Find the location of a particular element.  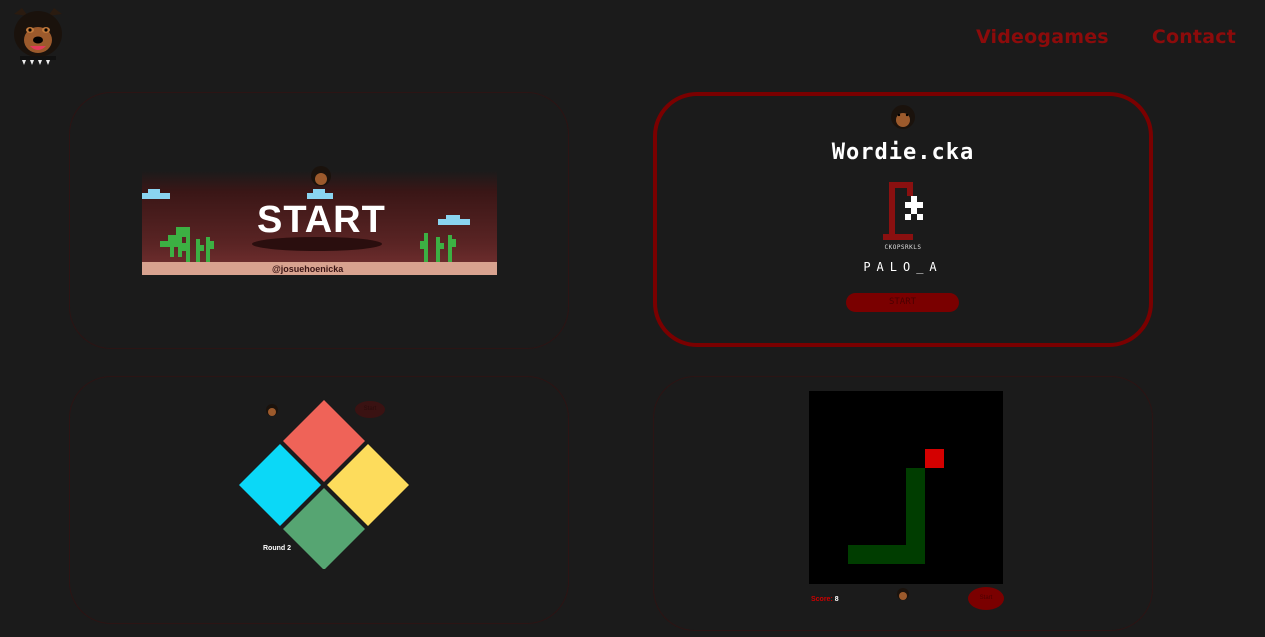

snake-start-button: Start is located at coordinates (986, 598).